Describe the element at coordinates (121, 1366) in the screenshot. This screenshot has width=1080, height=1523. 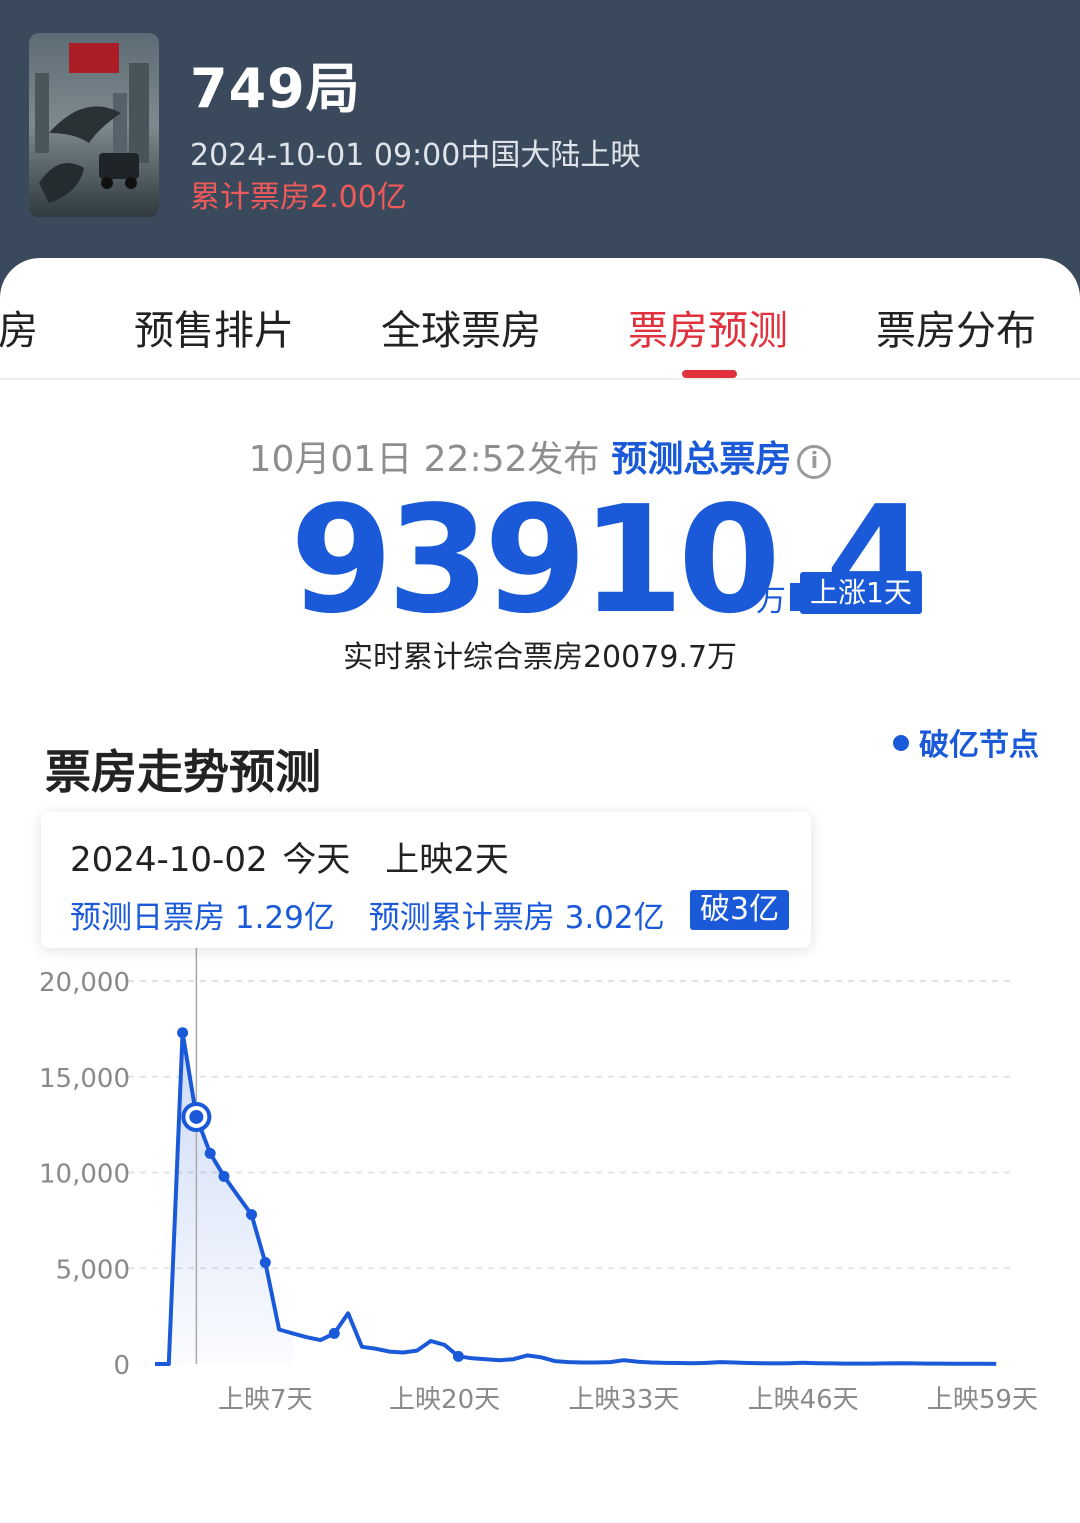
I see `y-tick-label: 0` at that location.